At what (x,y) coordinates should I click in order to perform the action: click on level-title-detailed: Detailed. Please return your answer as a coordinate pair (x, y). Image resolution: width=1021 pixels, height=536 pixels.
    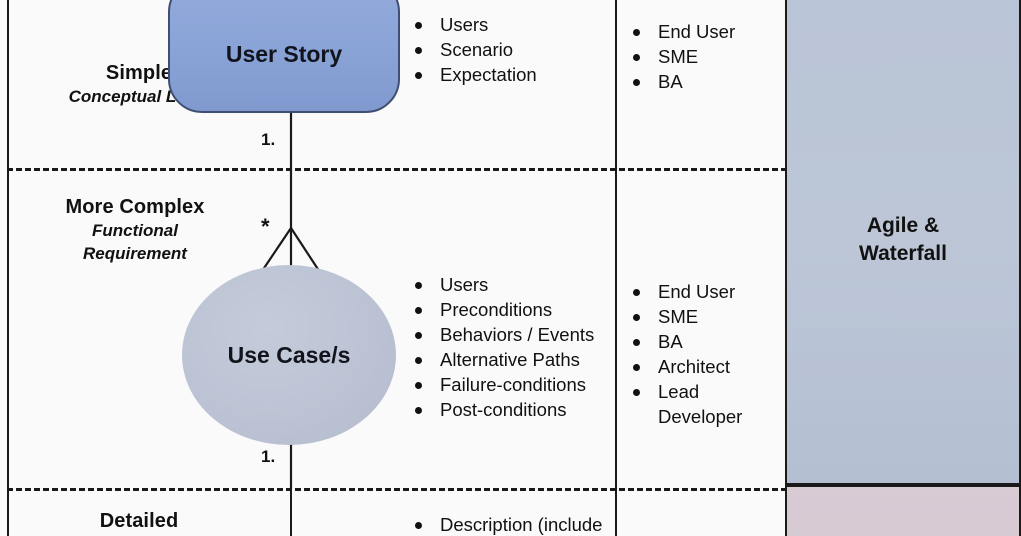
    Looking at the image, I should click on (139, 521).